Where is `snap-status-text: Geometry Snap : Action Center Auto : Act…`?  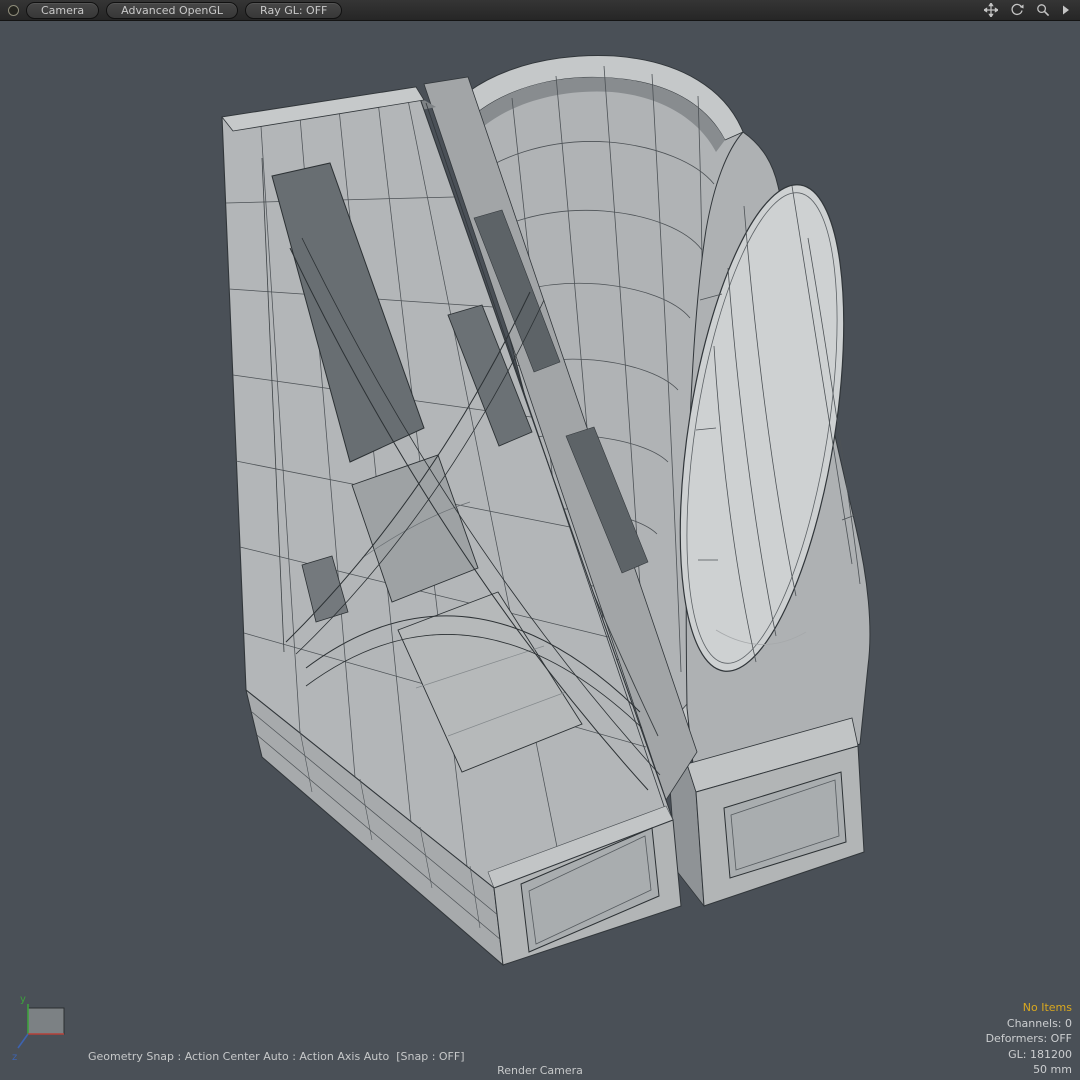 snap-status-text: Geometry Snap : Action Center Auto : Act… is located at coordinates (276, 1056).